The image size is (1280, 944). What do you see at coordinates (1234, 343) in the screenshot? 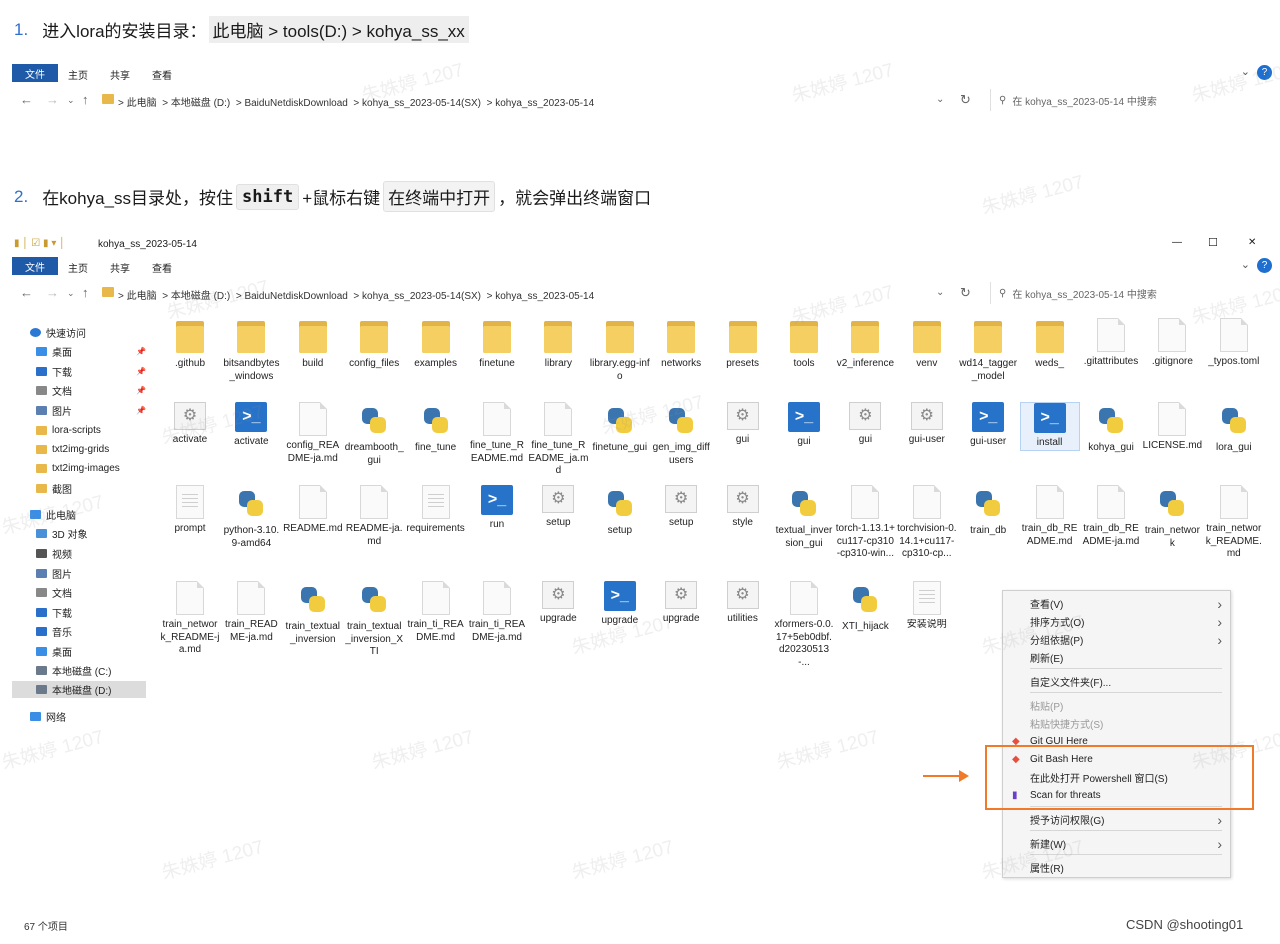
I see `file-item: _typos.toml` at bounding box center [1234, 343].